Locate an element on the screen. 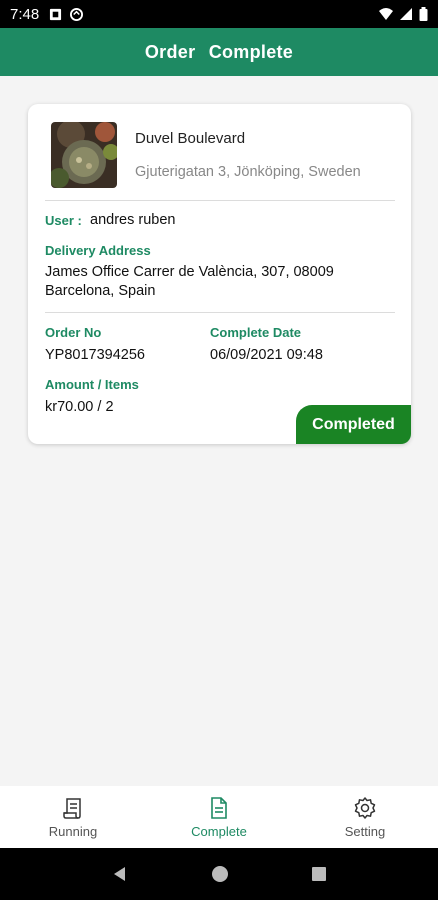 The height and width of the screenshot is (900, 438). food-image-icon is located at coordinates (84, 155).